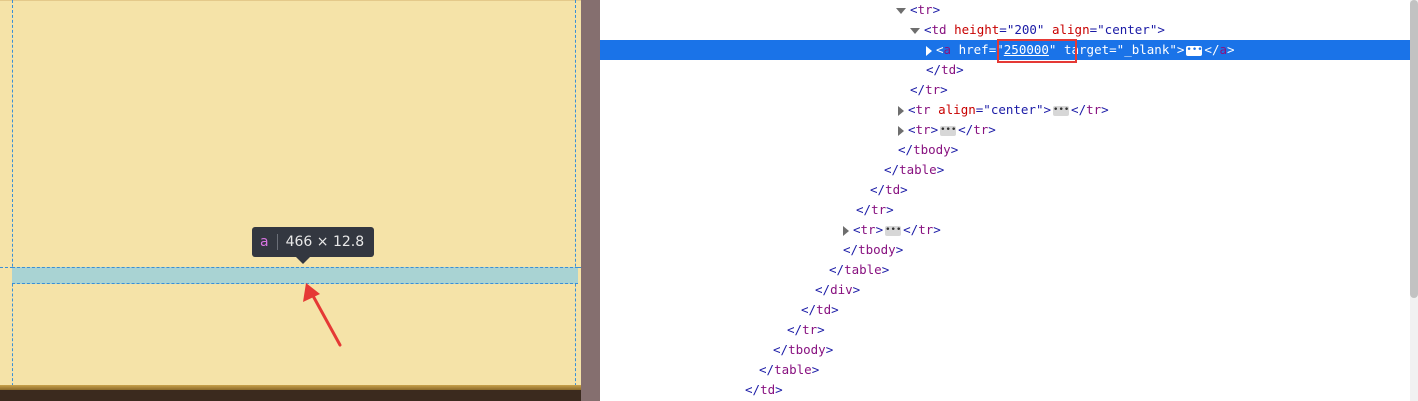 This screenshot has width=1418, height=401. I want to click on preview-bottom-dark, so click(290, 395).